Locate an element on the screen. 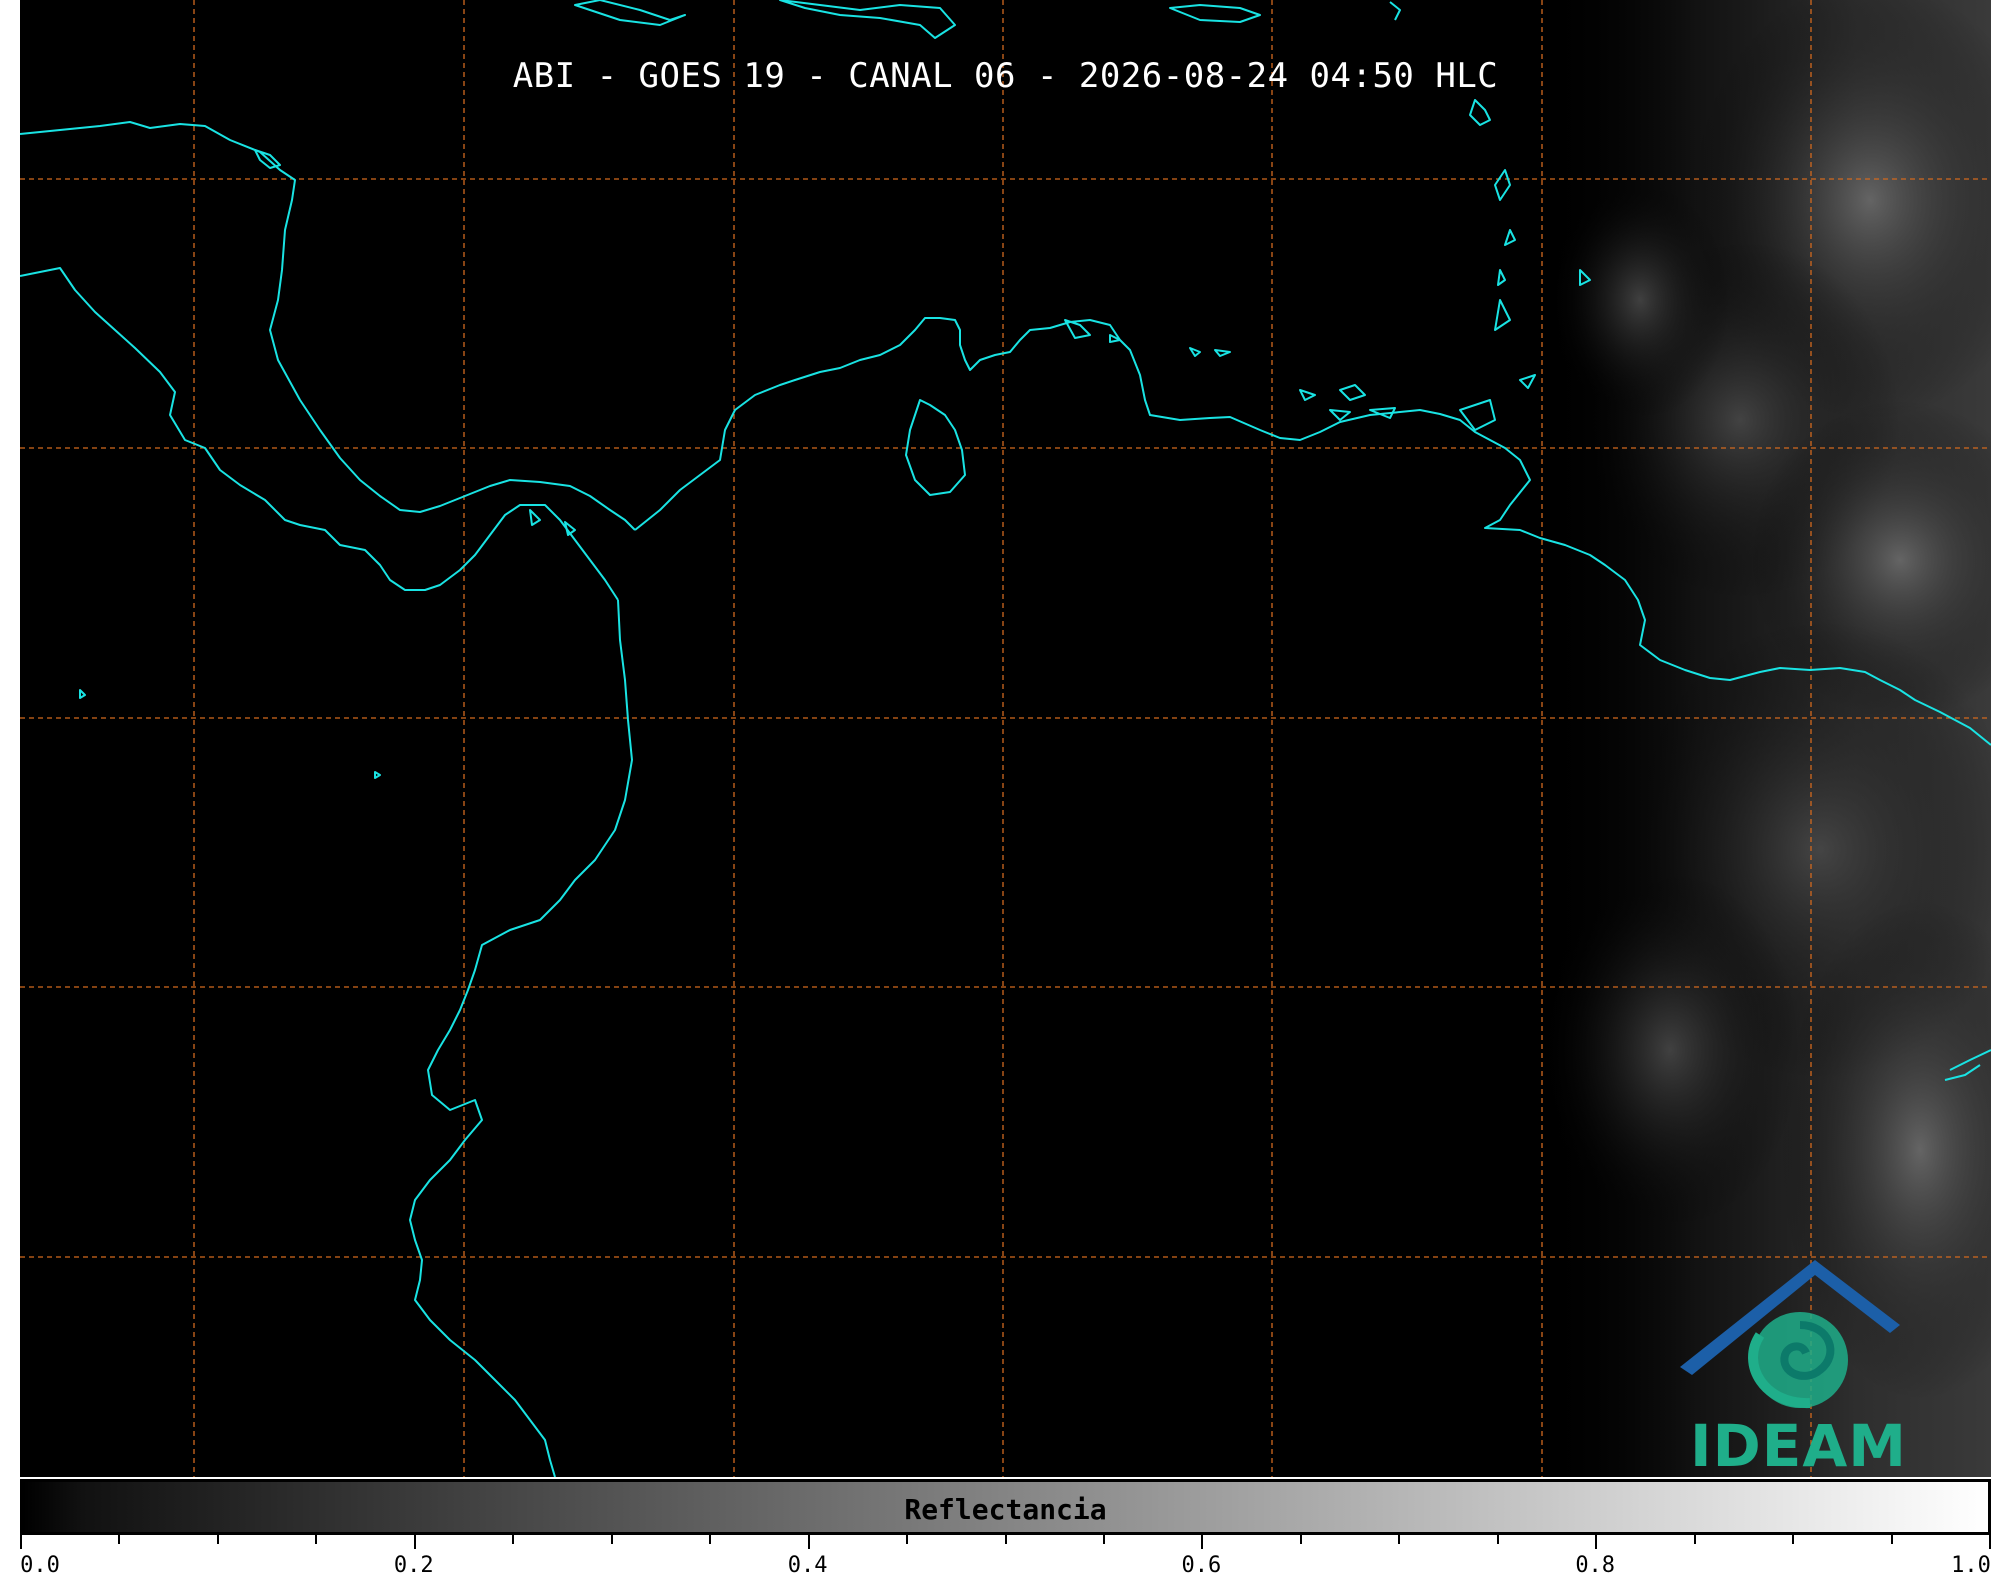 Image resolution: width=2011 pixels, height=1578 pixels. colorbar: Reflectancia is located at coordinates (1005, 1507).